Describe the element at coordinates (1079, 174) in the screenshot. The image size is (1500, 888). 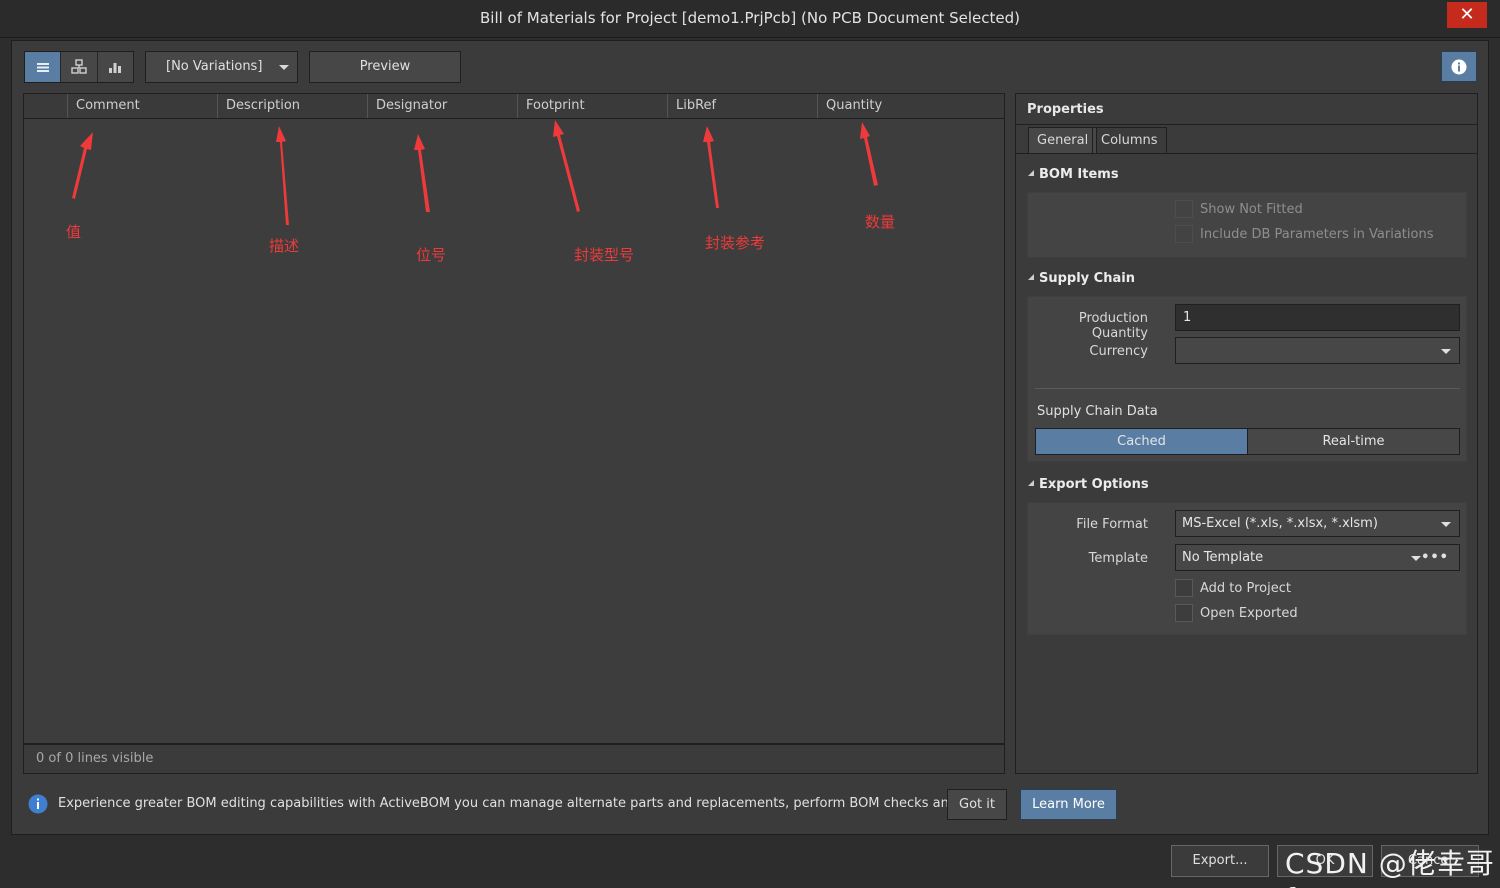
I see `section-bom-items-label: BOM Items` at that location.